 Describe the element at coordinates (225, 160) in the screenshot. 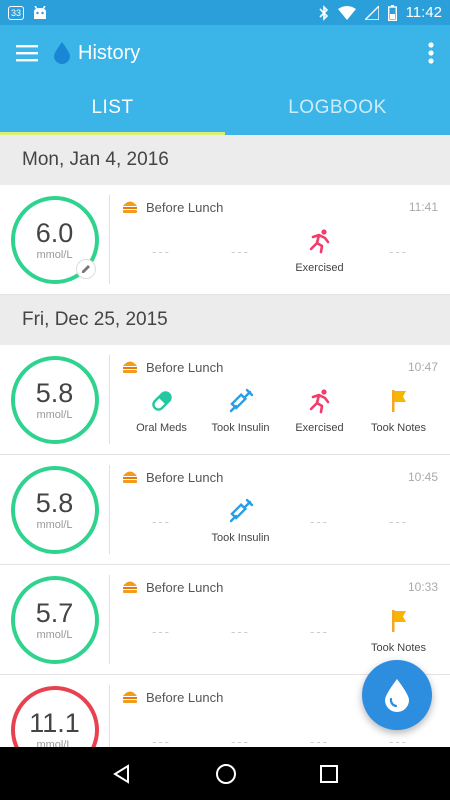

I see `date-header: Mon, Jan 4, 2016` at that location.